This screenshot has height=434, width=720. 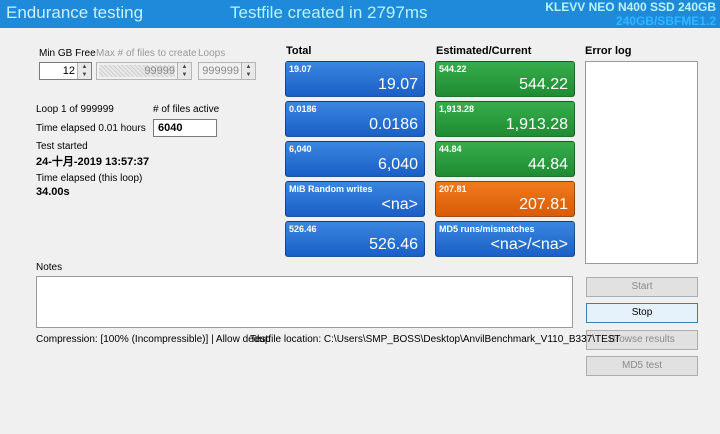 I want to click on min-gb-free-value: 12, so click(x=68, y=71).